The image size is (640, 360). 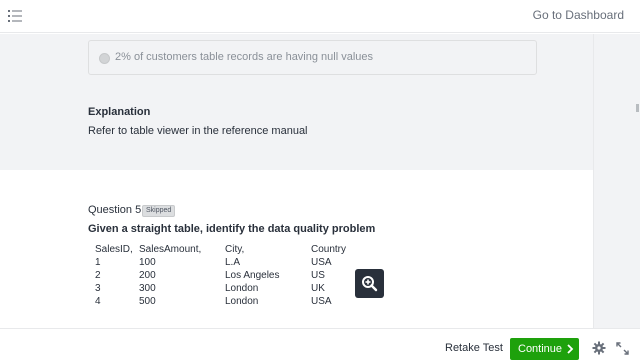 I want to click on question-number: Question 5:, so click(x=116, y=210).